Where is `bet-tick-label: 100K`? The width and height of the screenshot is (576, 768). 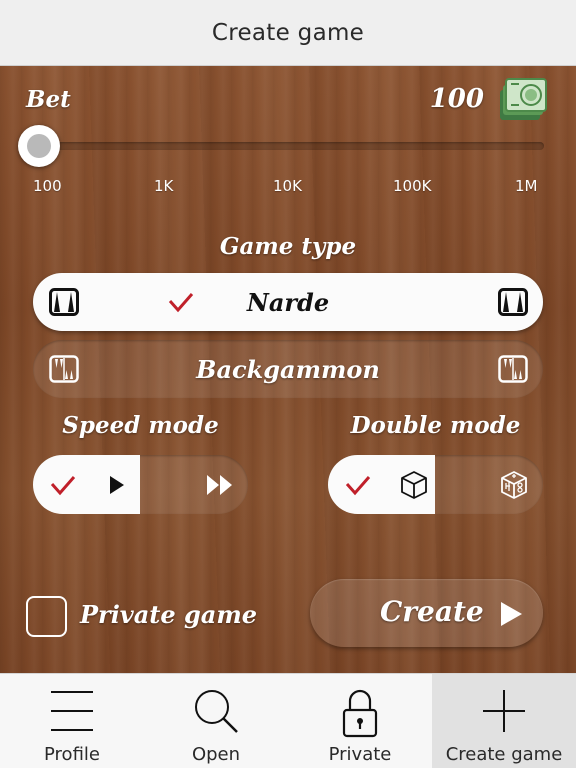 bet-tick-label: 100K is located at coordinates (412, 186).